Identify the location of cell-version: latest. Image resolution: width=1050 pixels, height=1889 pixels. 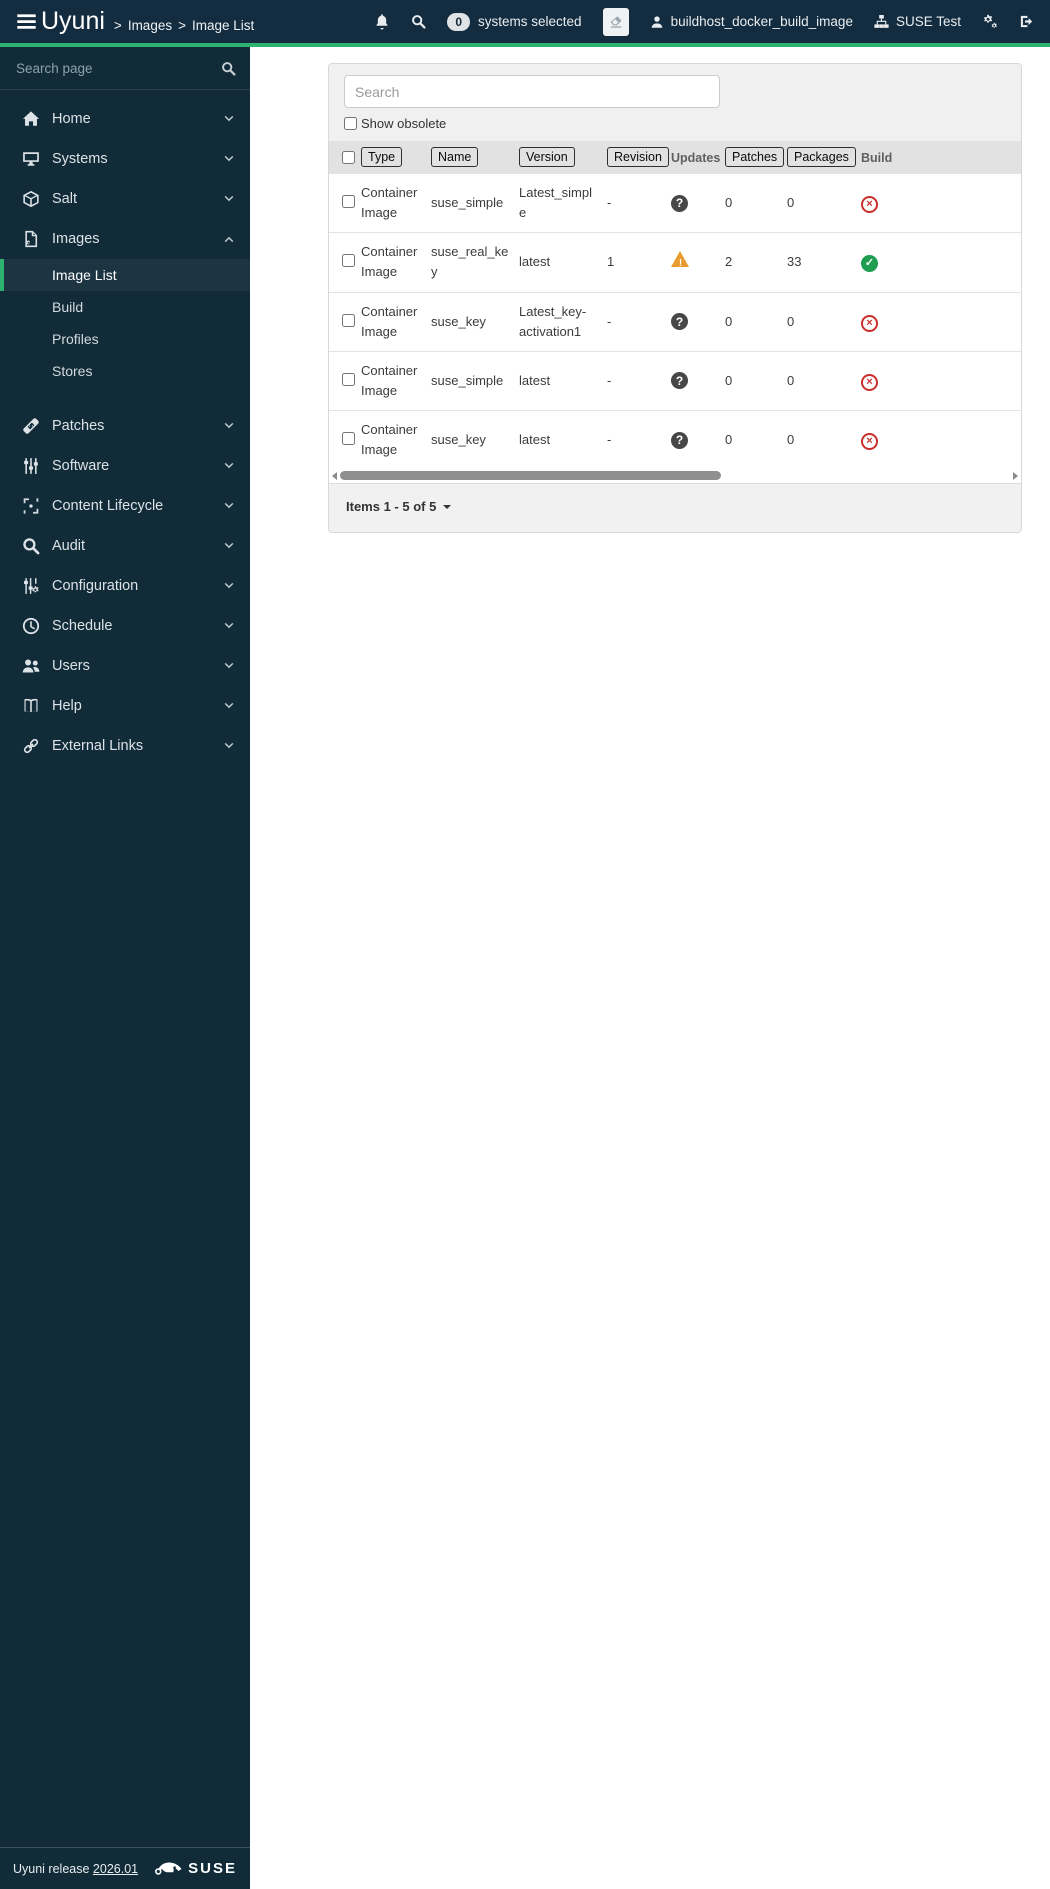
(559, 262).